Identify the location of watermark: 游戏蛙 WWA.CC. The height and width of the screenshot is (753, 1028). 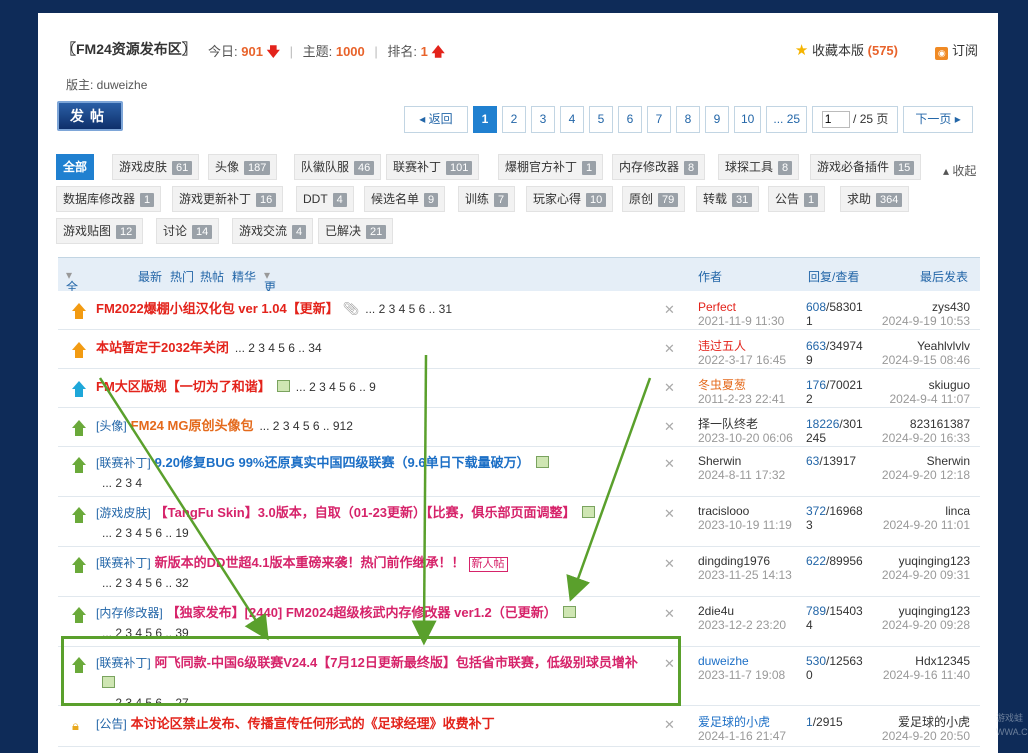
(1012, 725).